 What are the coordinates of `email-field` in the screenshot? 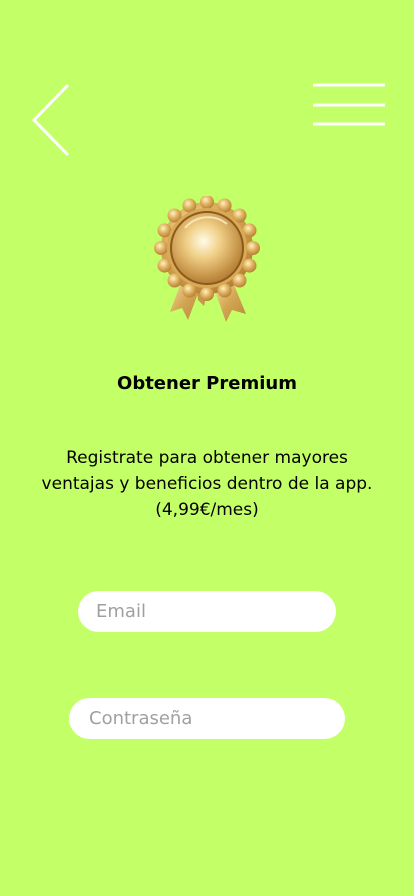 It's located at (207, 611).